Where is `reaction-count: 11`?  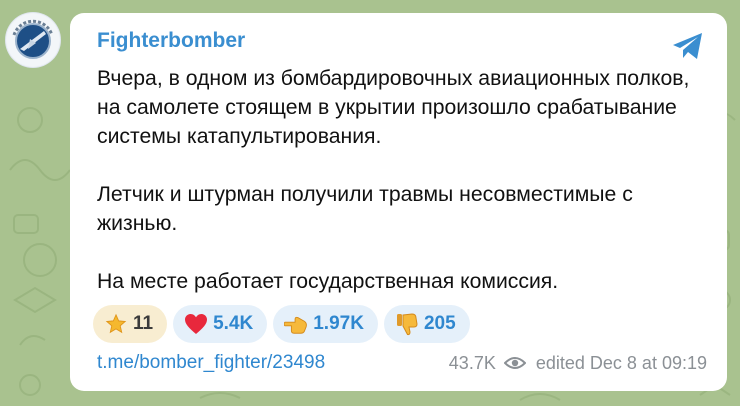
reaction-count: 11 is located at coordinates (143, 323).